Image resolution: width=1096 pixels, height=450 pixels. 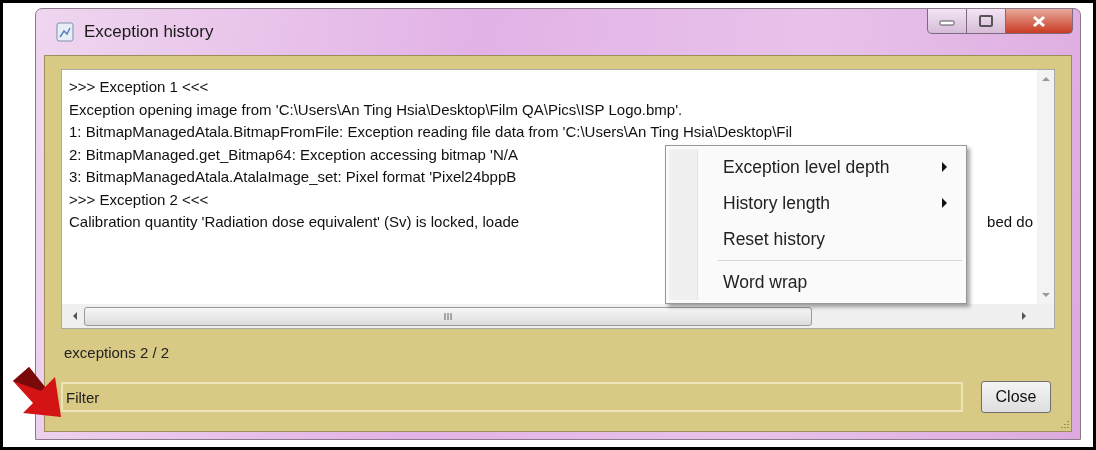 What do you see at coordinates (1045, 79) in the screenshot?
I see `scroll-up-icon` at bounding box center [1045, 79].